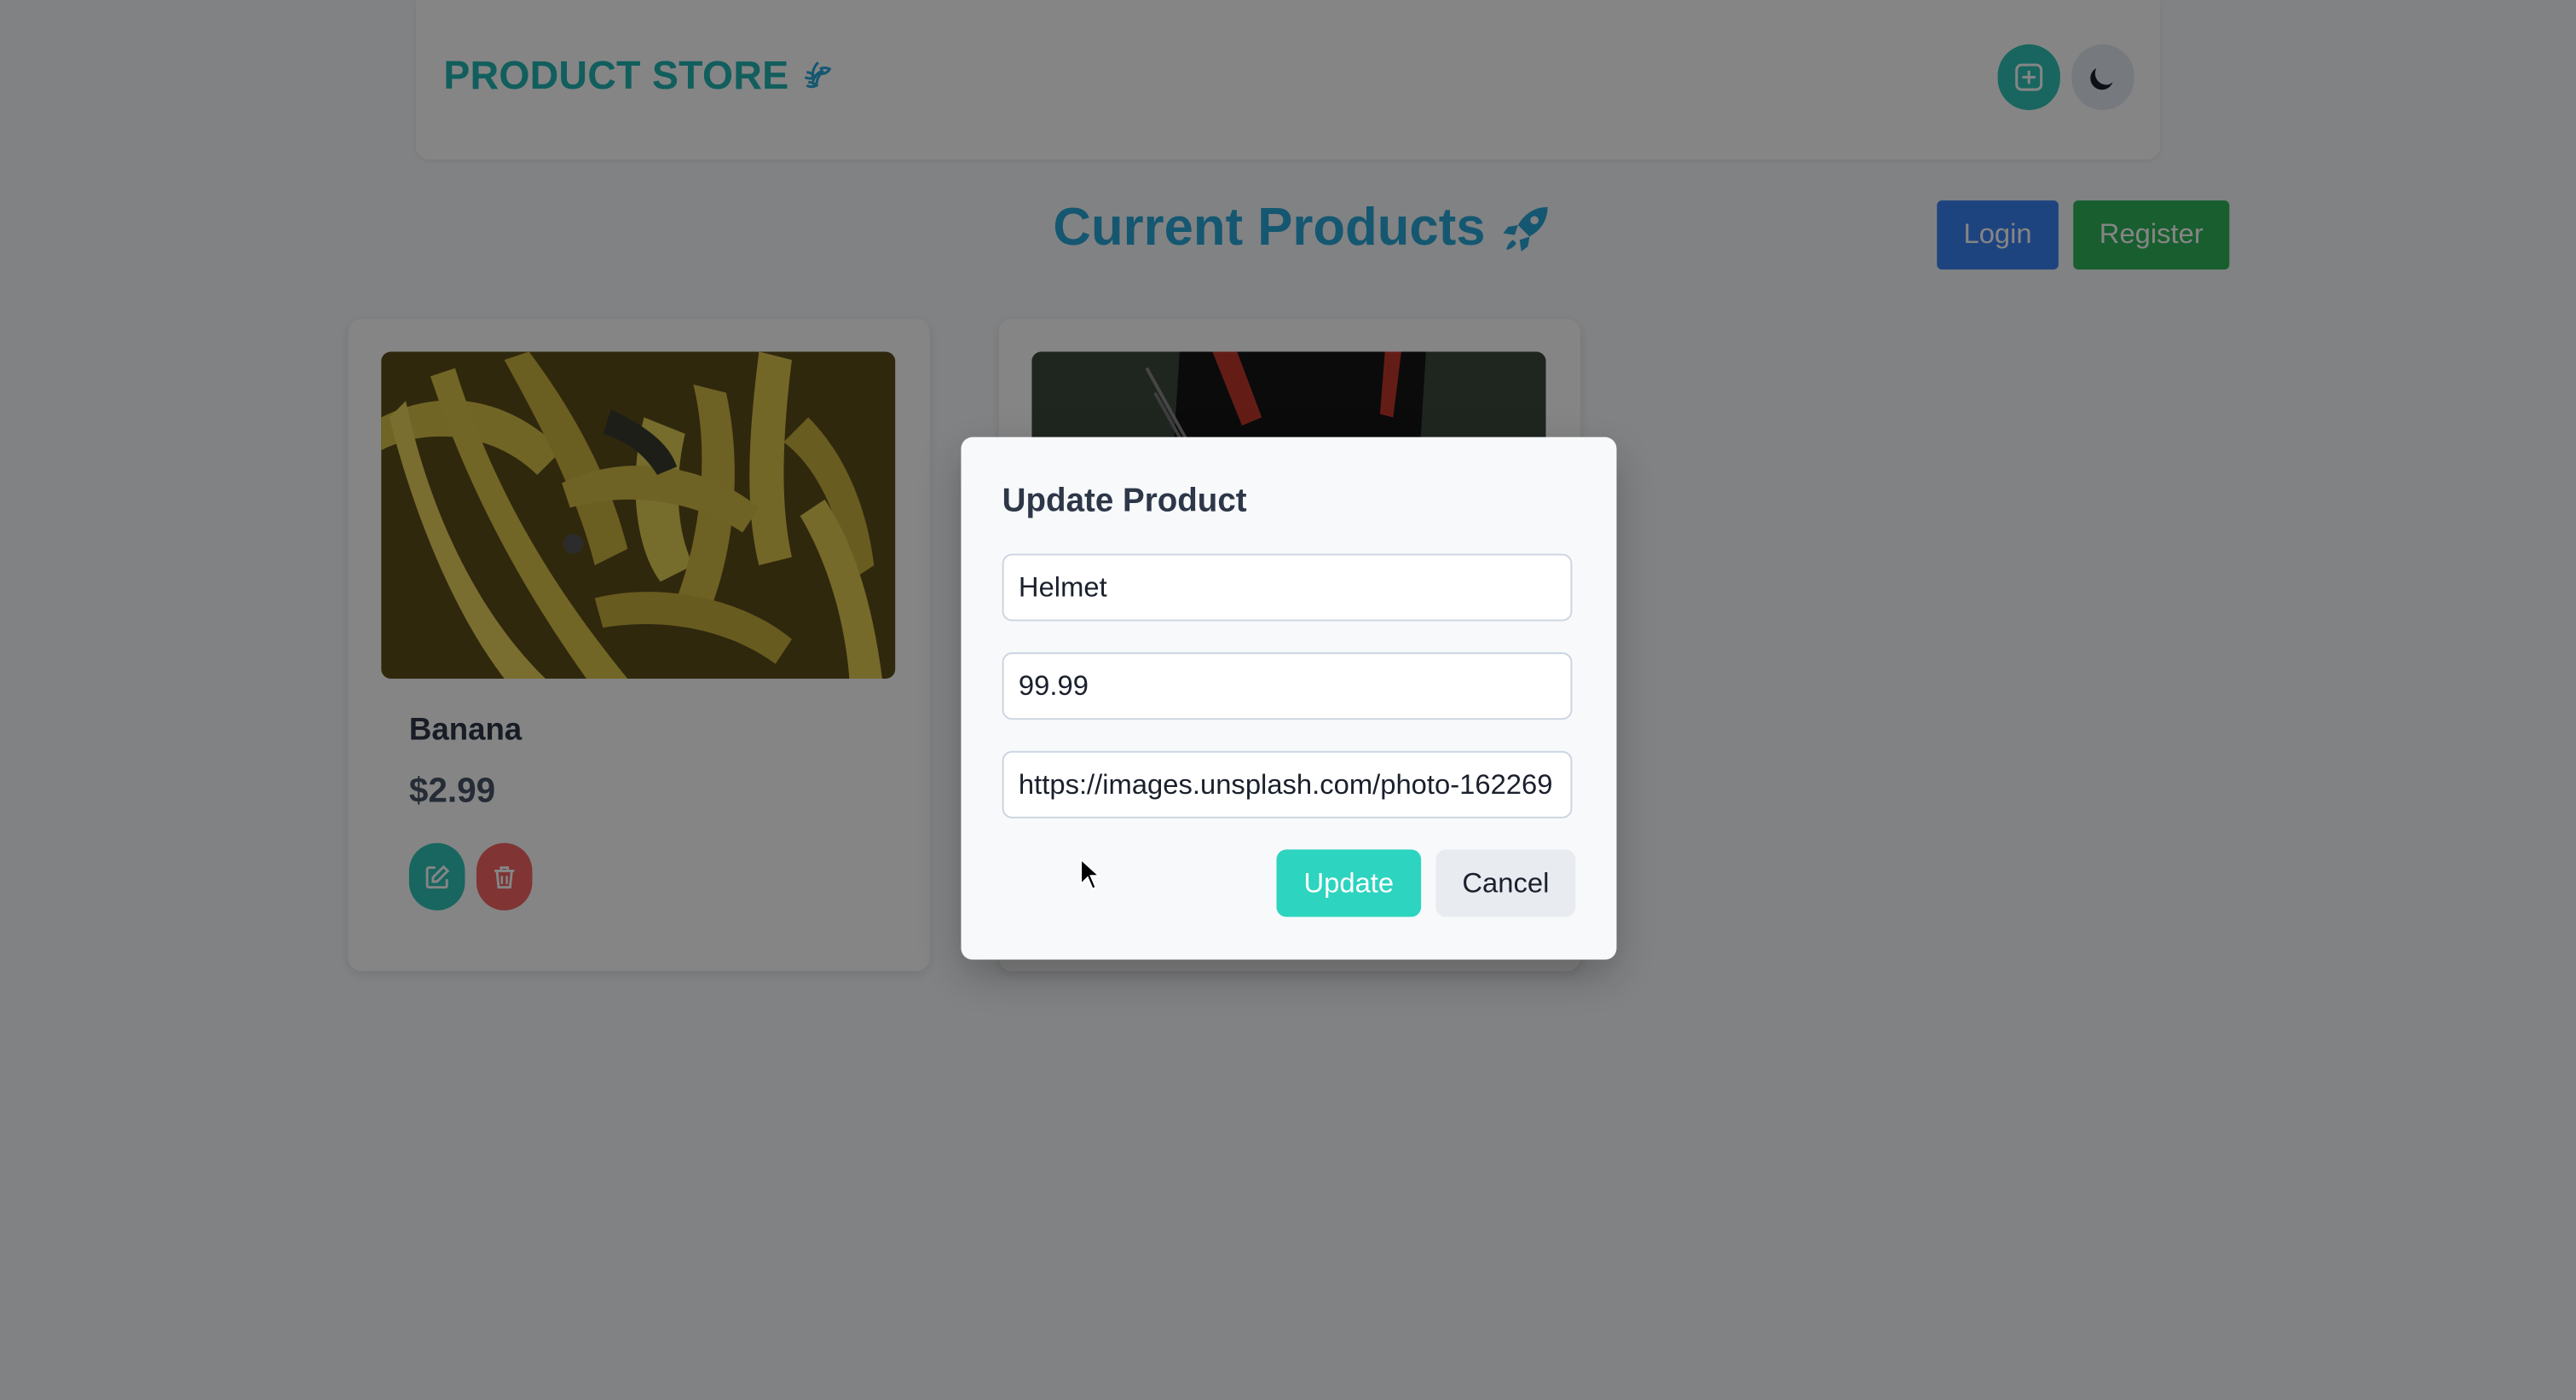 The height and width of the screenshot is (1400, 2576). I want to click on product-name-input, so click(1287, 587).